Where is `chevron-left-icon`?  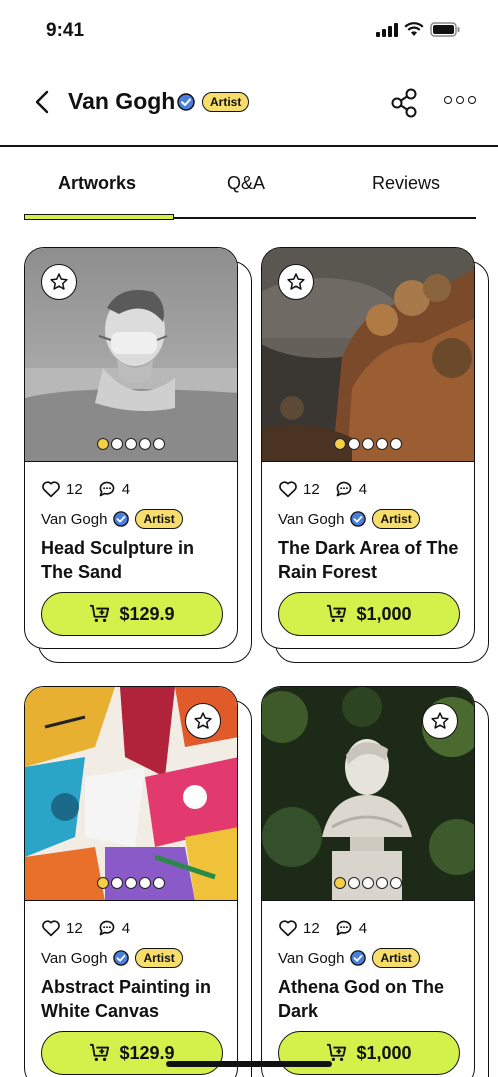 chevron-left-icon is located at coordinates (42, 102).